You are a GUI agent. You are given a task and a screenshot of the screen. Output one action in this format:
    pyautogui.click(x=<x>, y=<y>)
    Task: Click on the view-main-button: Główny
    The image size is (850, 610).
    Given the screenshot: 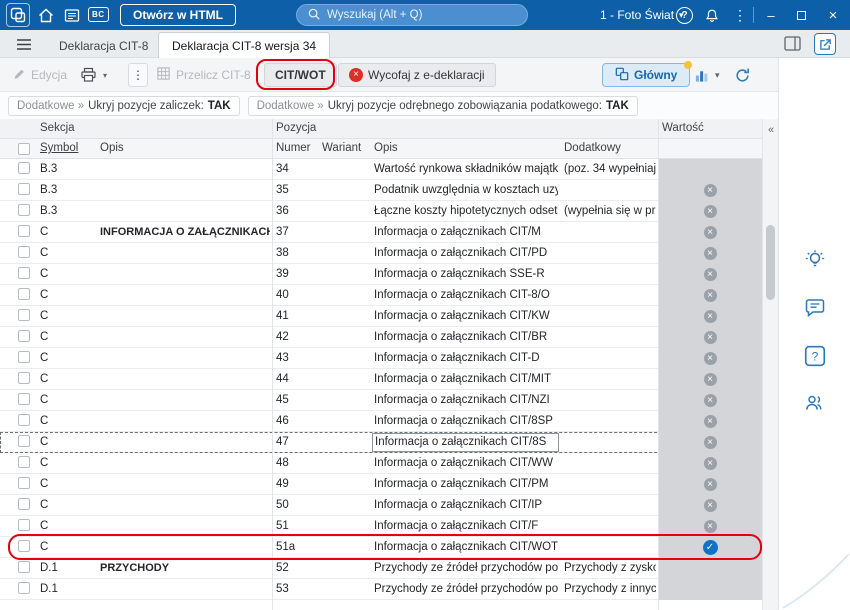 What is the action you would take?
    pyautogui.click(x=647, y=74)
    